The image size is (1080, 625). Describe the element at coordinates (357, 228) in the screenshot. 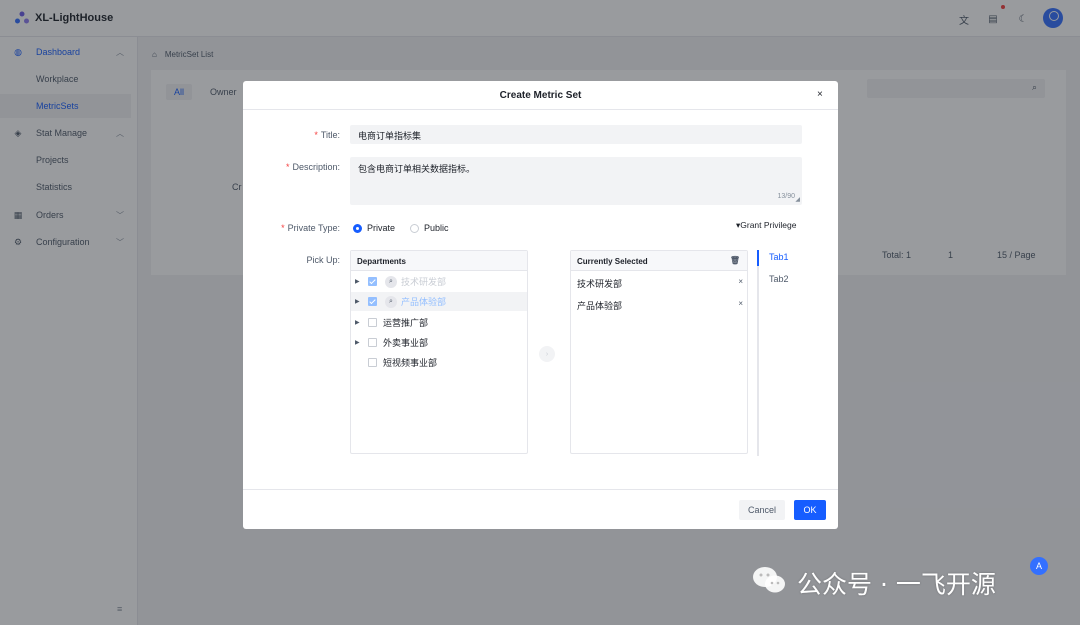

I see `radio-checked-icon` at that location.